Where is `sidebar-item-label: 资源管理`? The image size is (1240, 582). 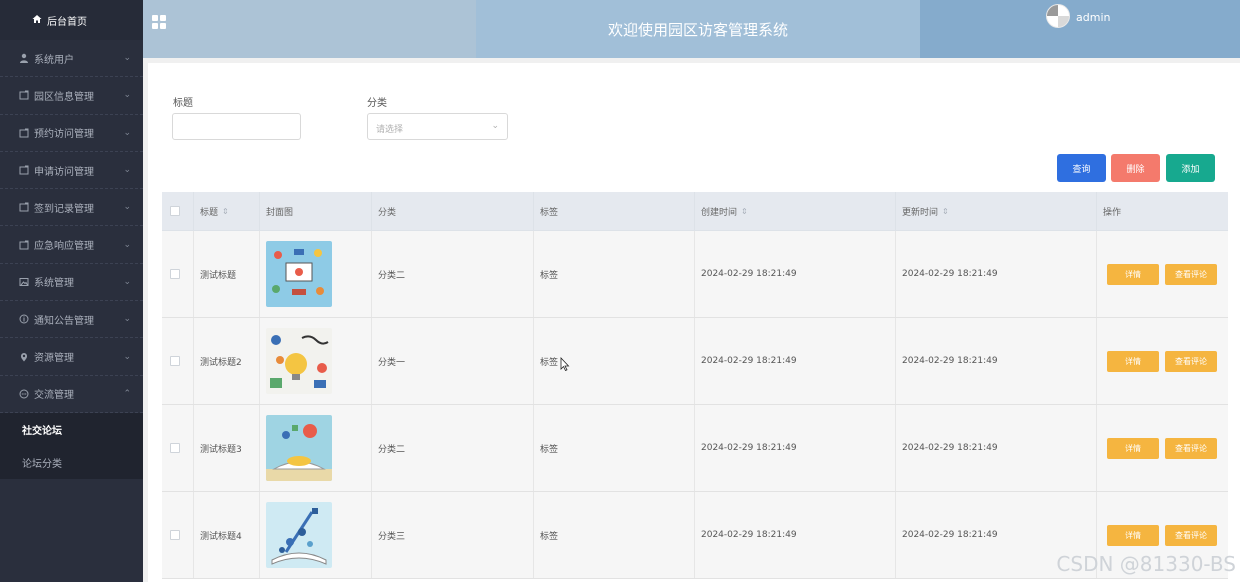
sidebar-item-label: 资源管理 is located at coordinates (54, 359).